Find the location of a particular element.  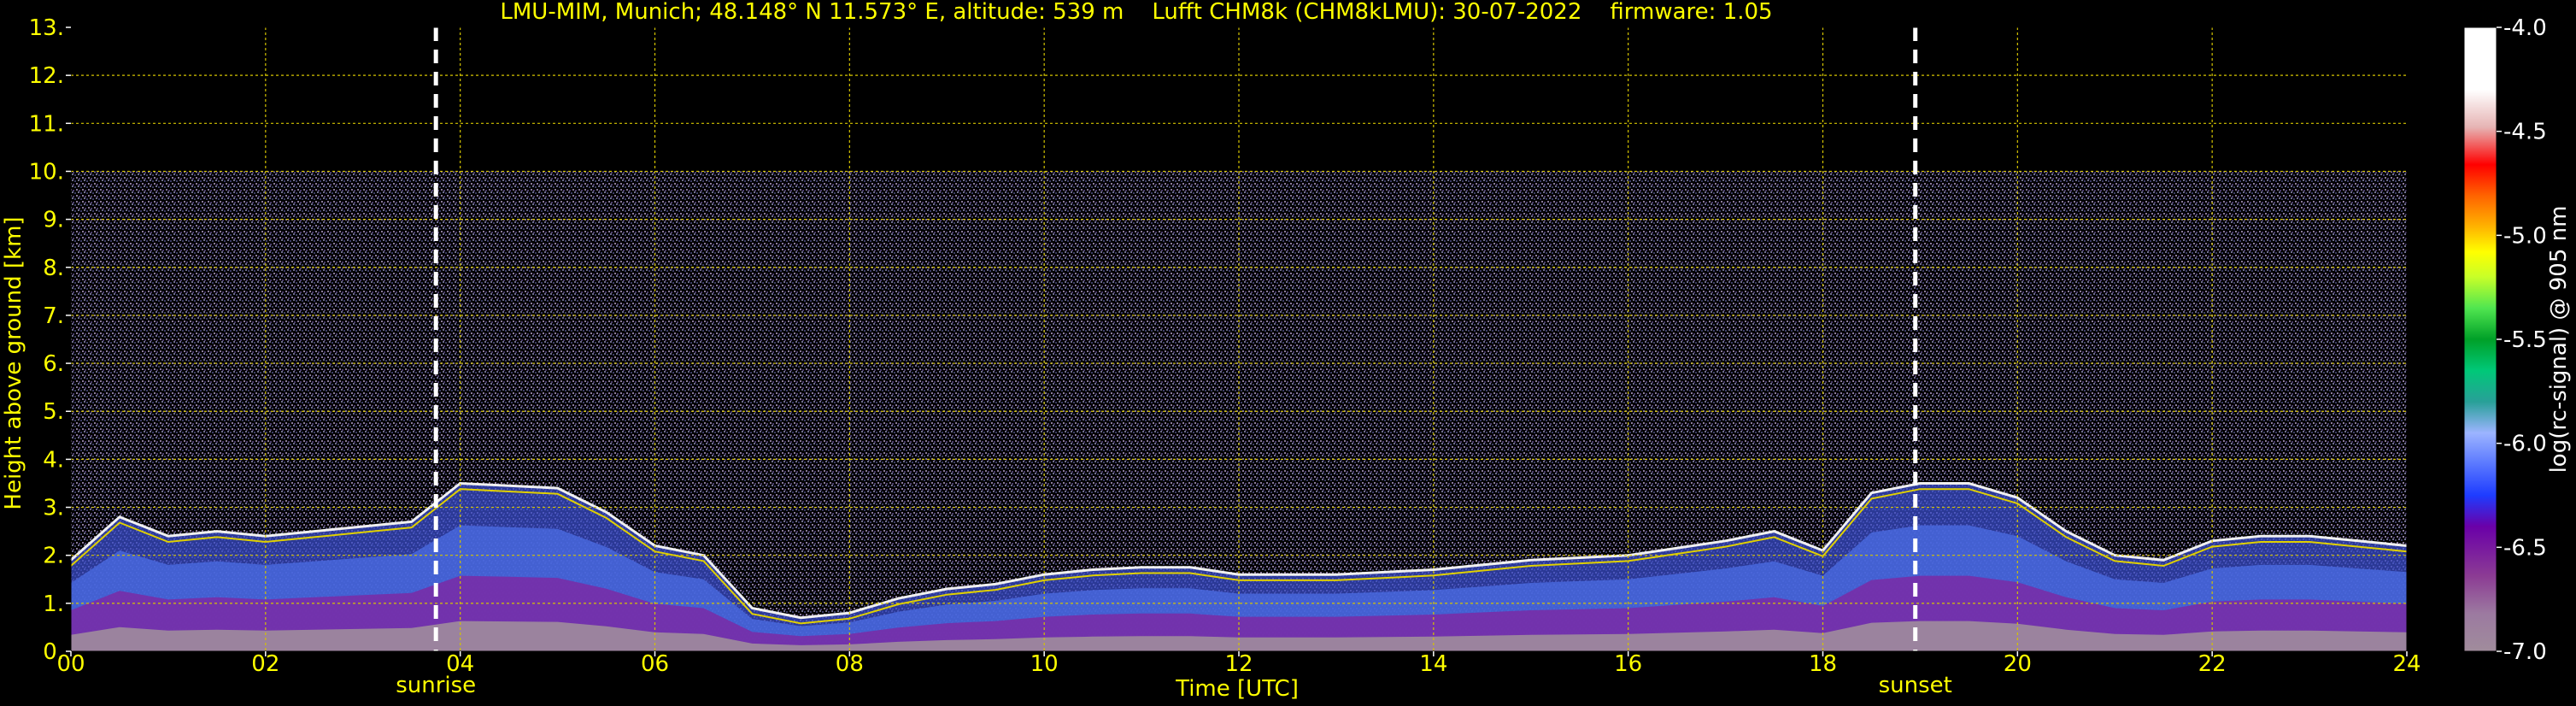

colorbar-tick-label: -6.5 is located at coordinates (2525, 548).